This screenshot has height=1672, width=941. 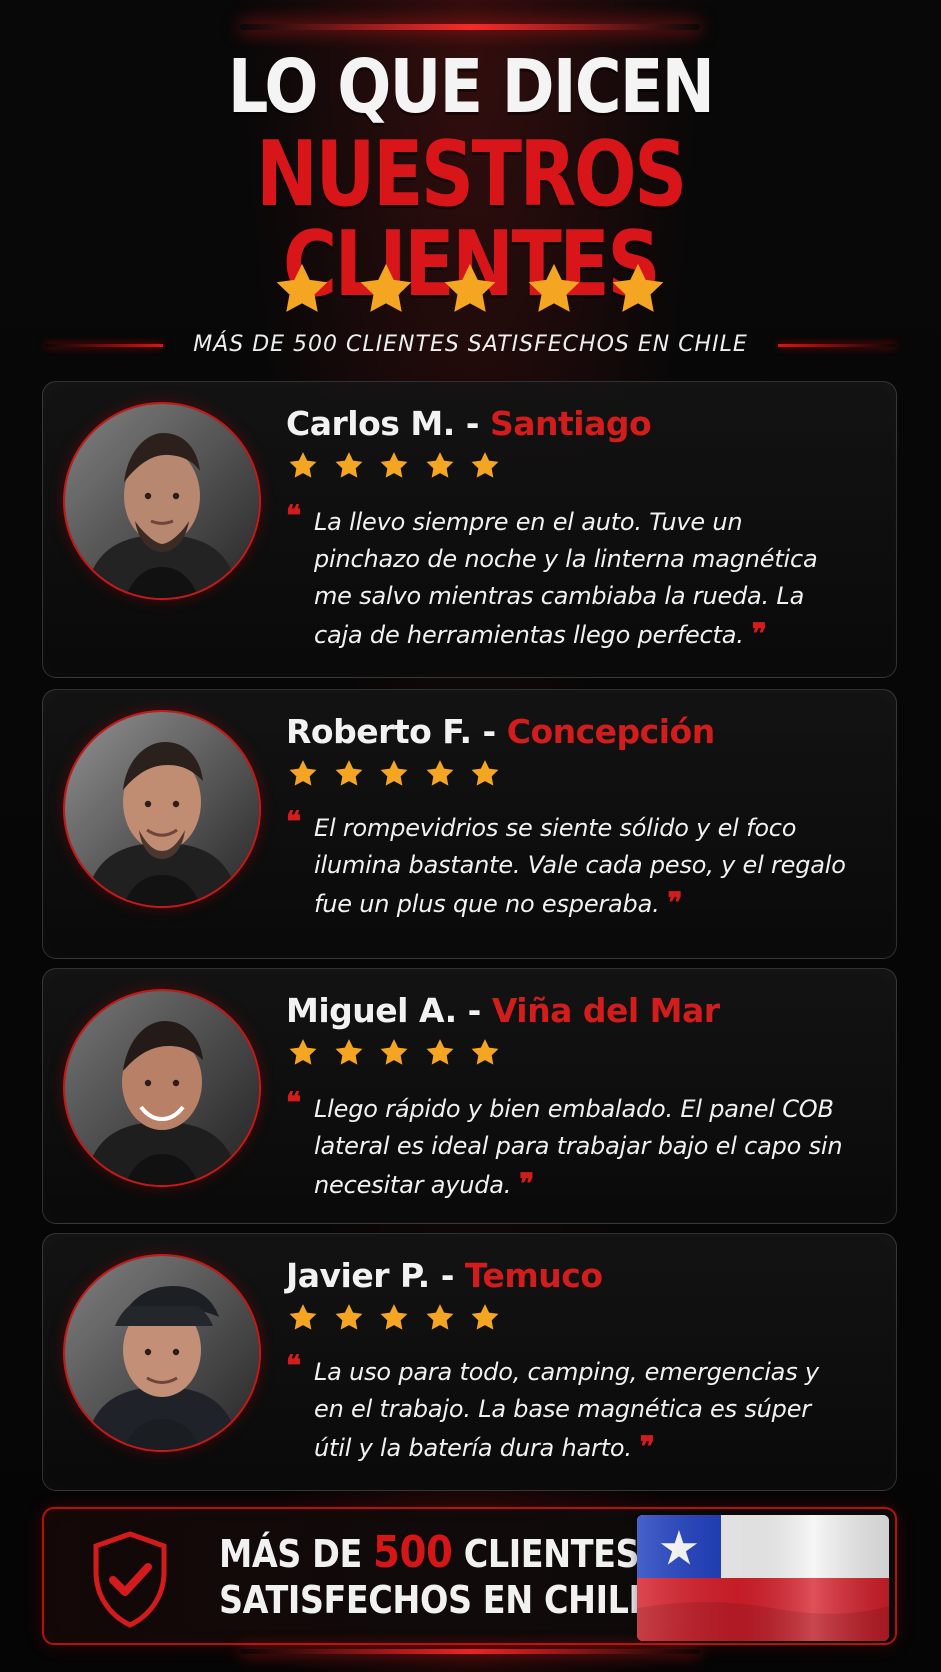 I want to click on hero-star-rating, so click(x=470, y=290).